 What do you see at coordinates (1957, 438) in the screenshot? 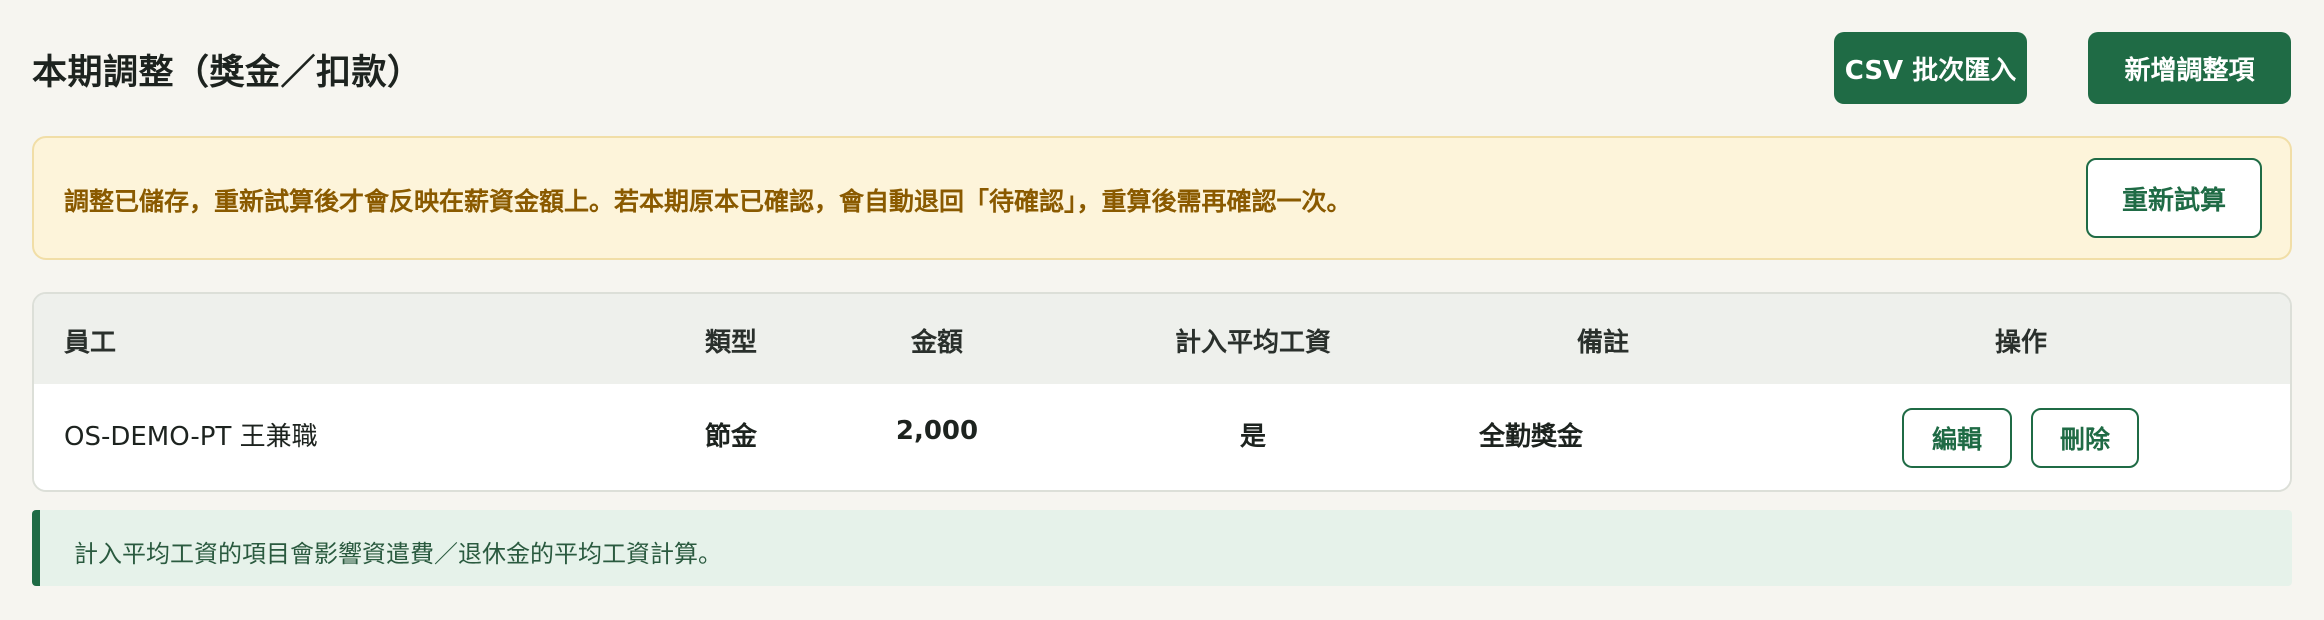
I see `edit-button: 編輯` at bounding box center [1957, 438].